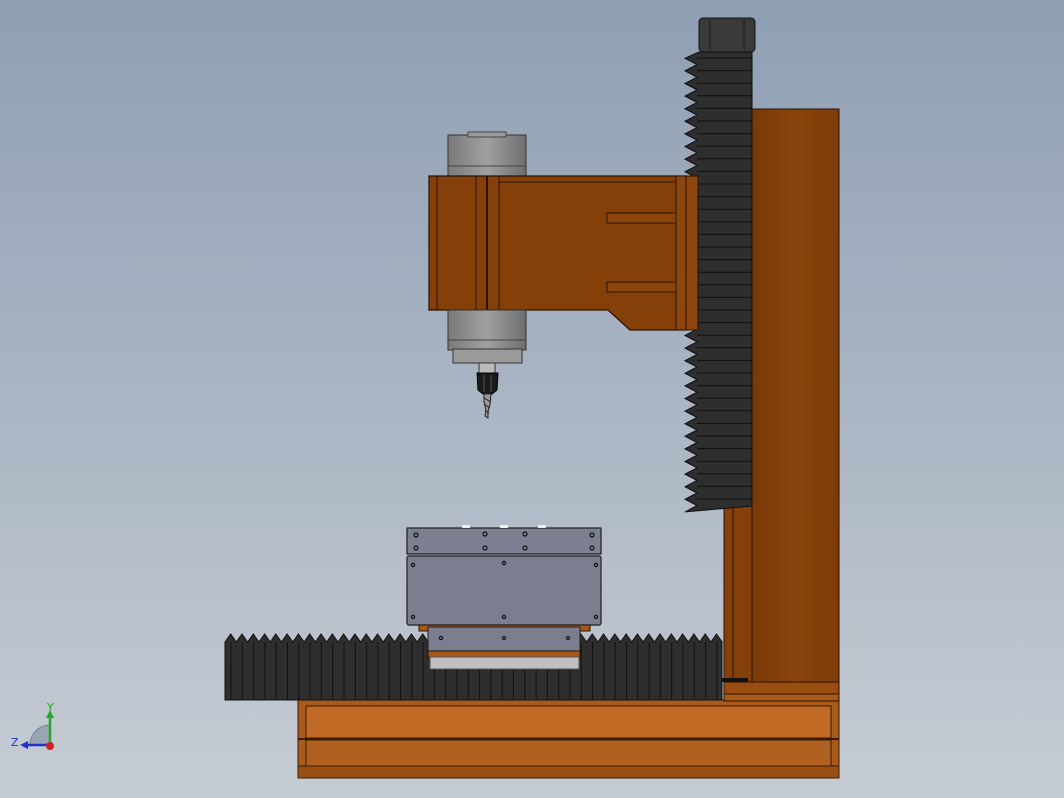  What do you see at coordinates (504, 597) in the screenshot?
I see `work-table` at bounding box center [504, 597].